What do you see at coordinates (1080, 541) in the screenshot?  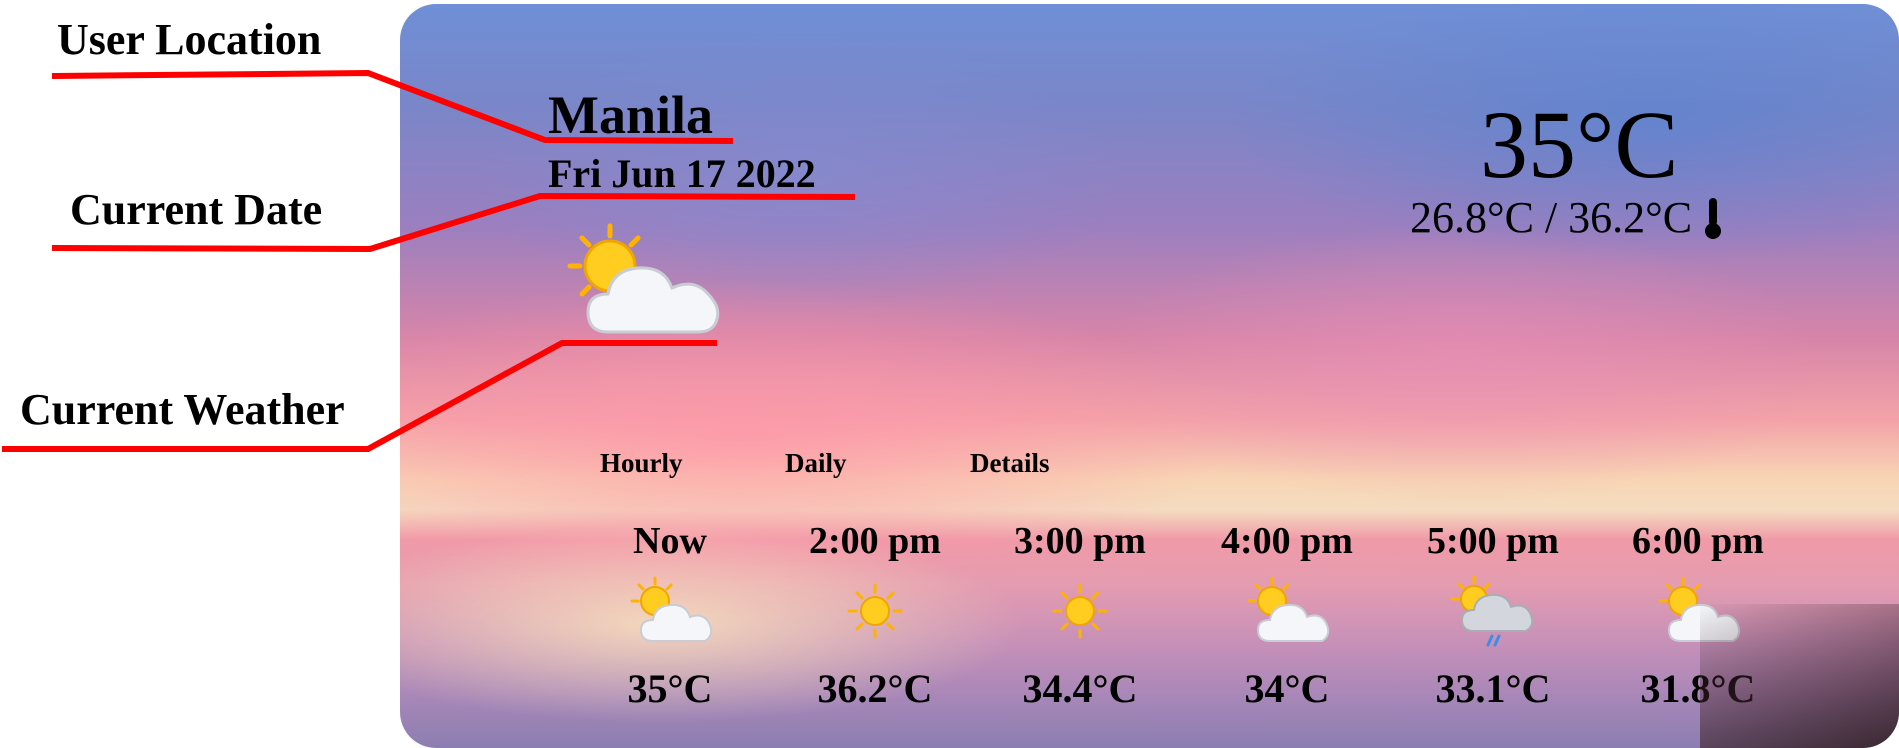 I see `forecast-time: 3:00 pm` at bounding box center [1080, 541].